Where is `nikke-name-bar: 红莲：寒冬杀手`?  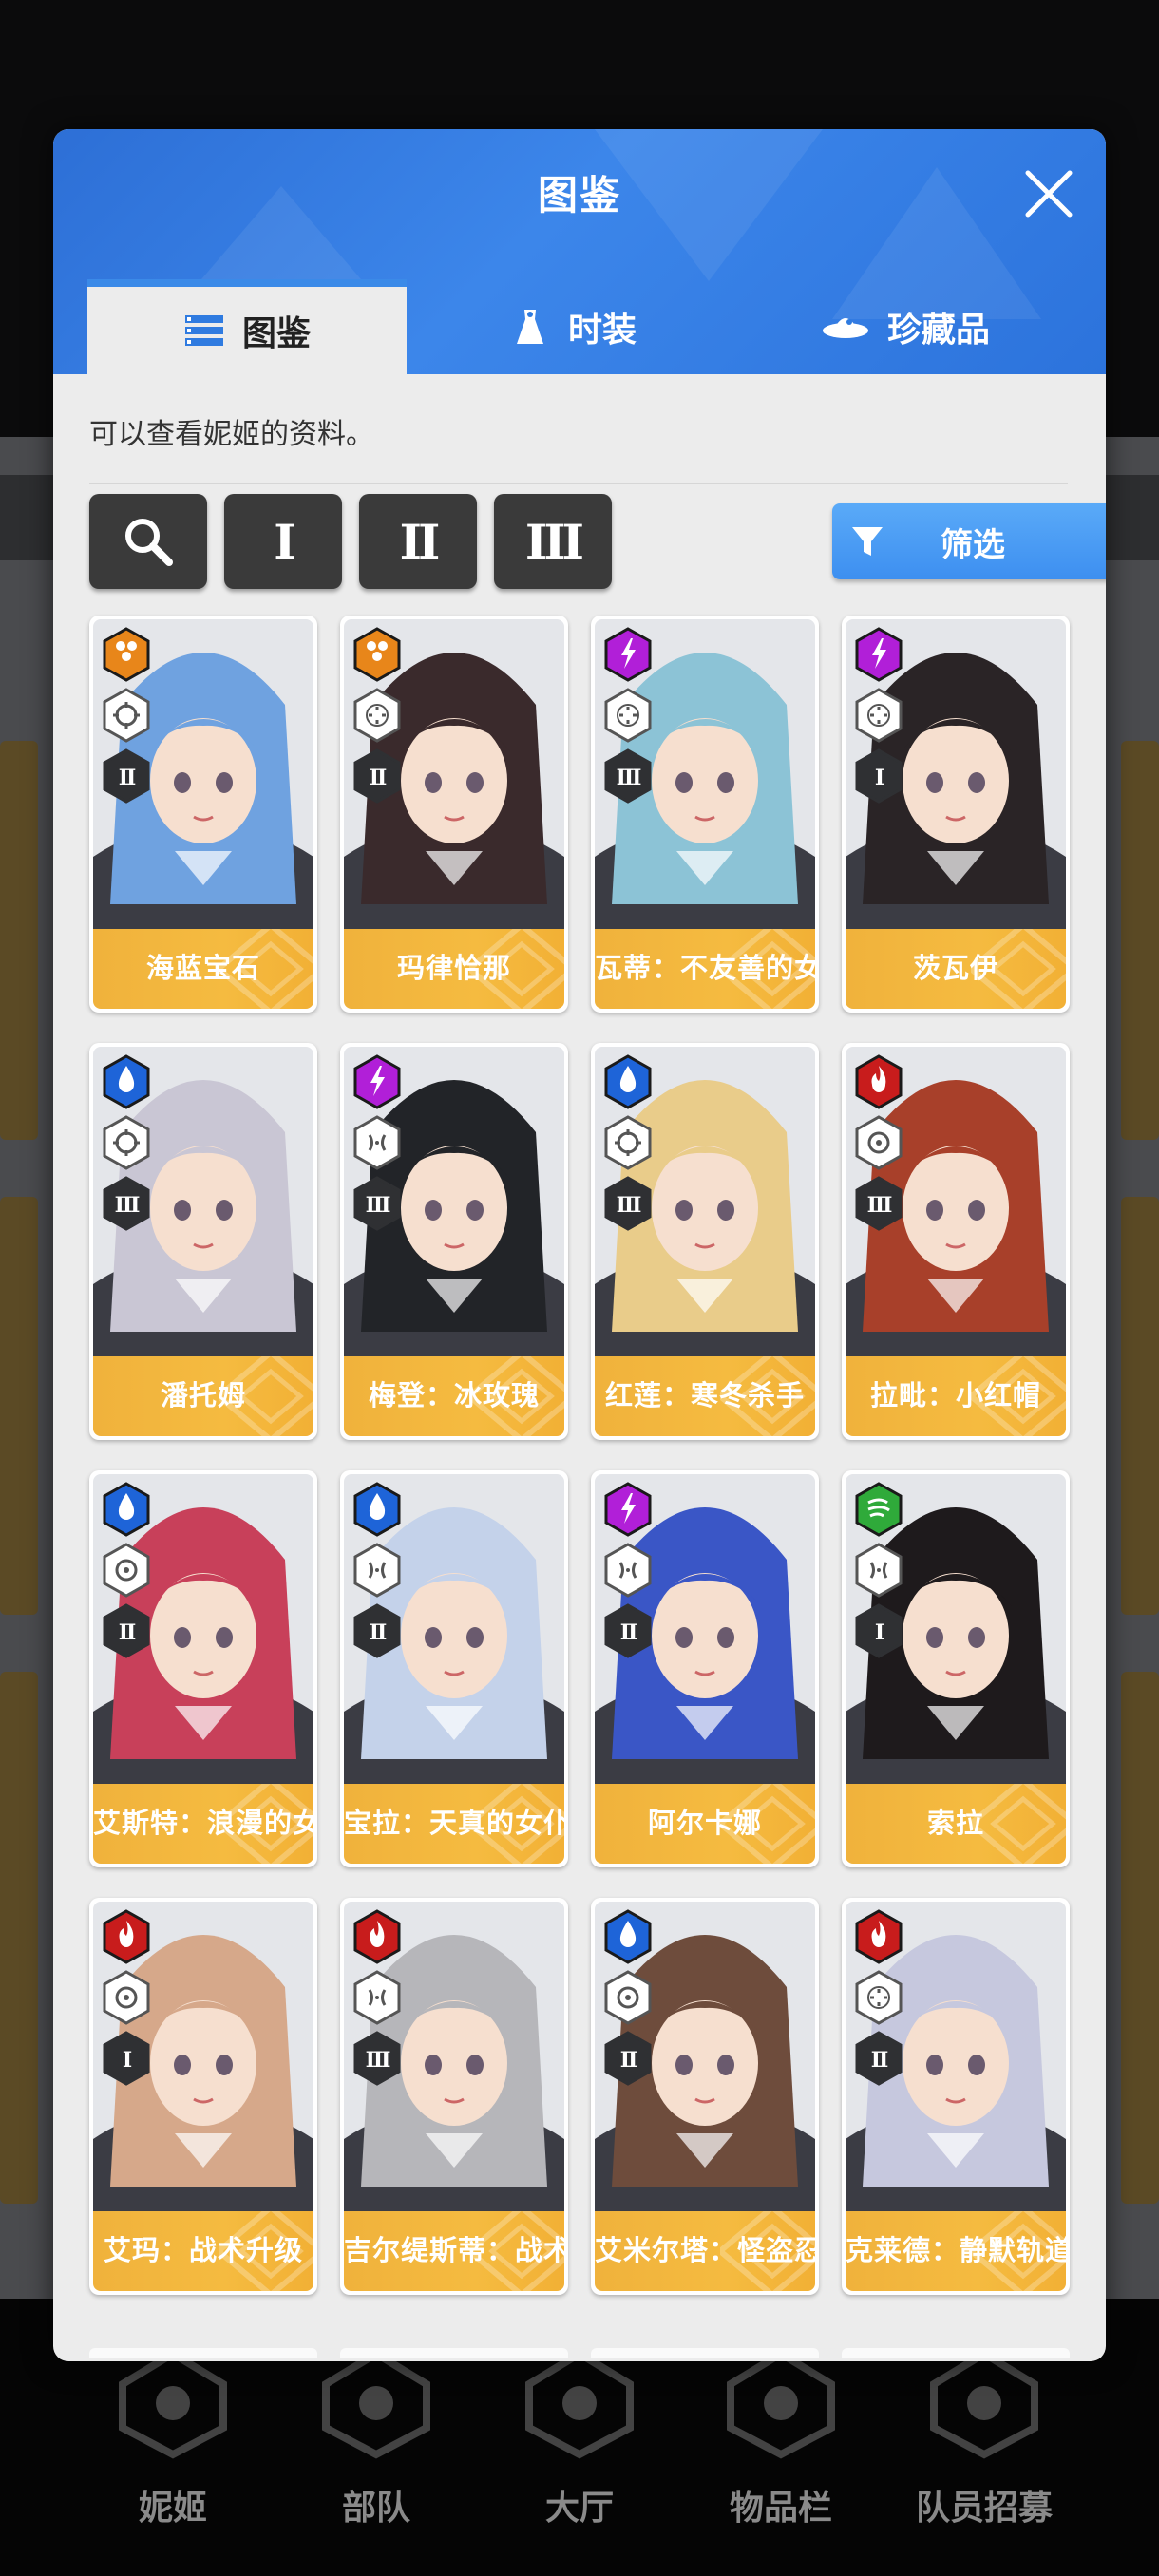 nikke-name-bar: 红莲：寒冬杀手 is located at coordinates (705, 1396).